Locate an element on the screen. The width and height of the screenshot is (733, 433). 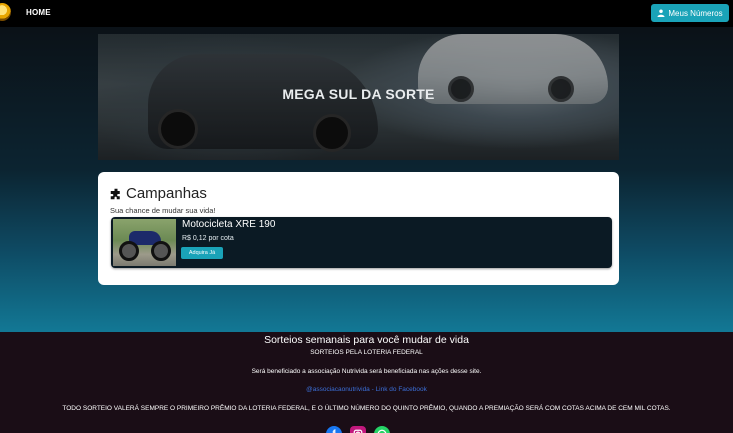
navbar: HOME Meus Números is located at coordinates (366, 13).